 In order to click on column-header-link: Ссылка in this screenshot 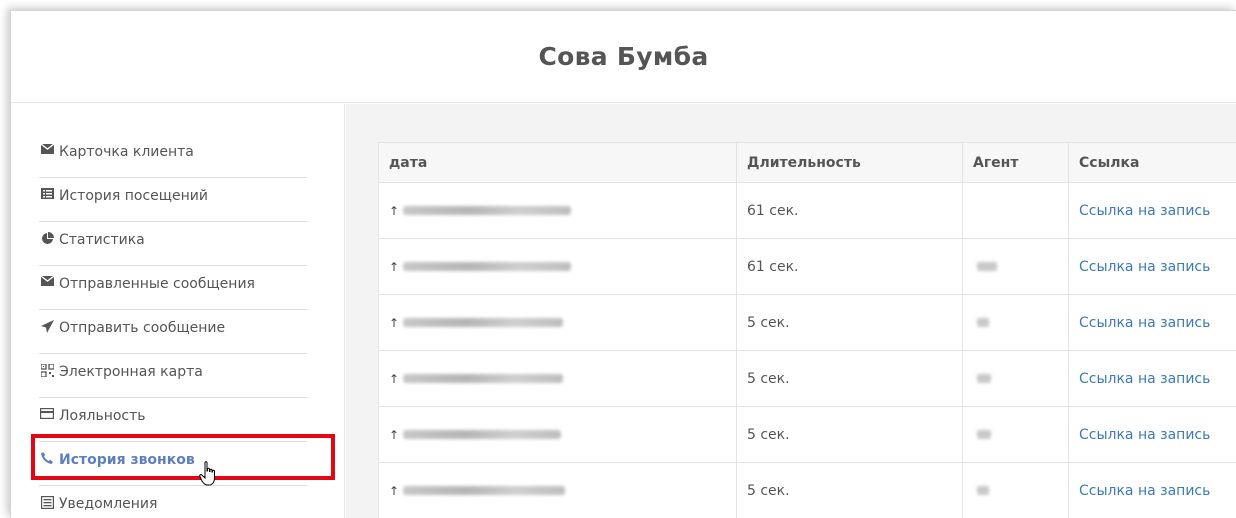, I will do `click(1152, 162)`.